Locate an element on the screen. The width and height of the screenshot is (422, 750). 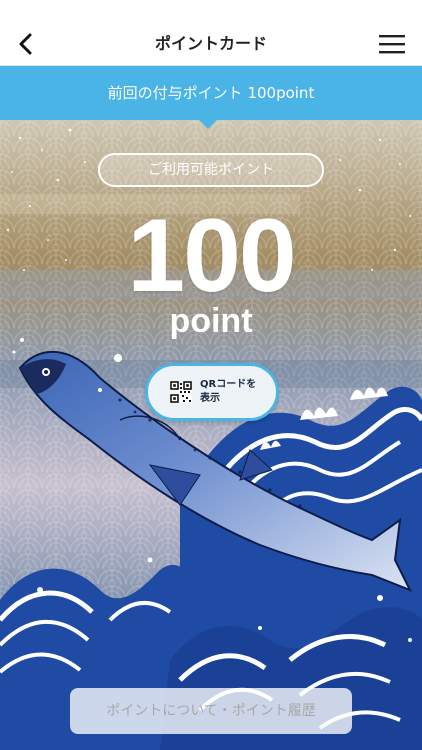
back-button is located at coordinates (26, 44).